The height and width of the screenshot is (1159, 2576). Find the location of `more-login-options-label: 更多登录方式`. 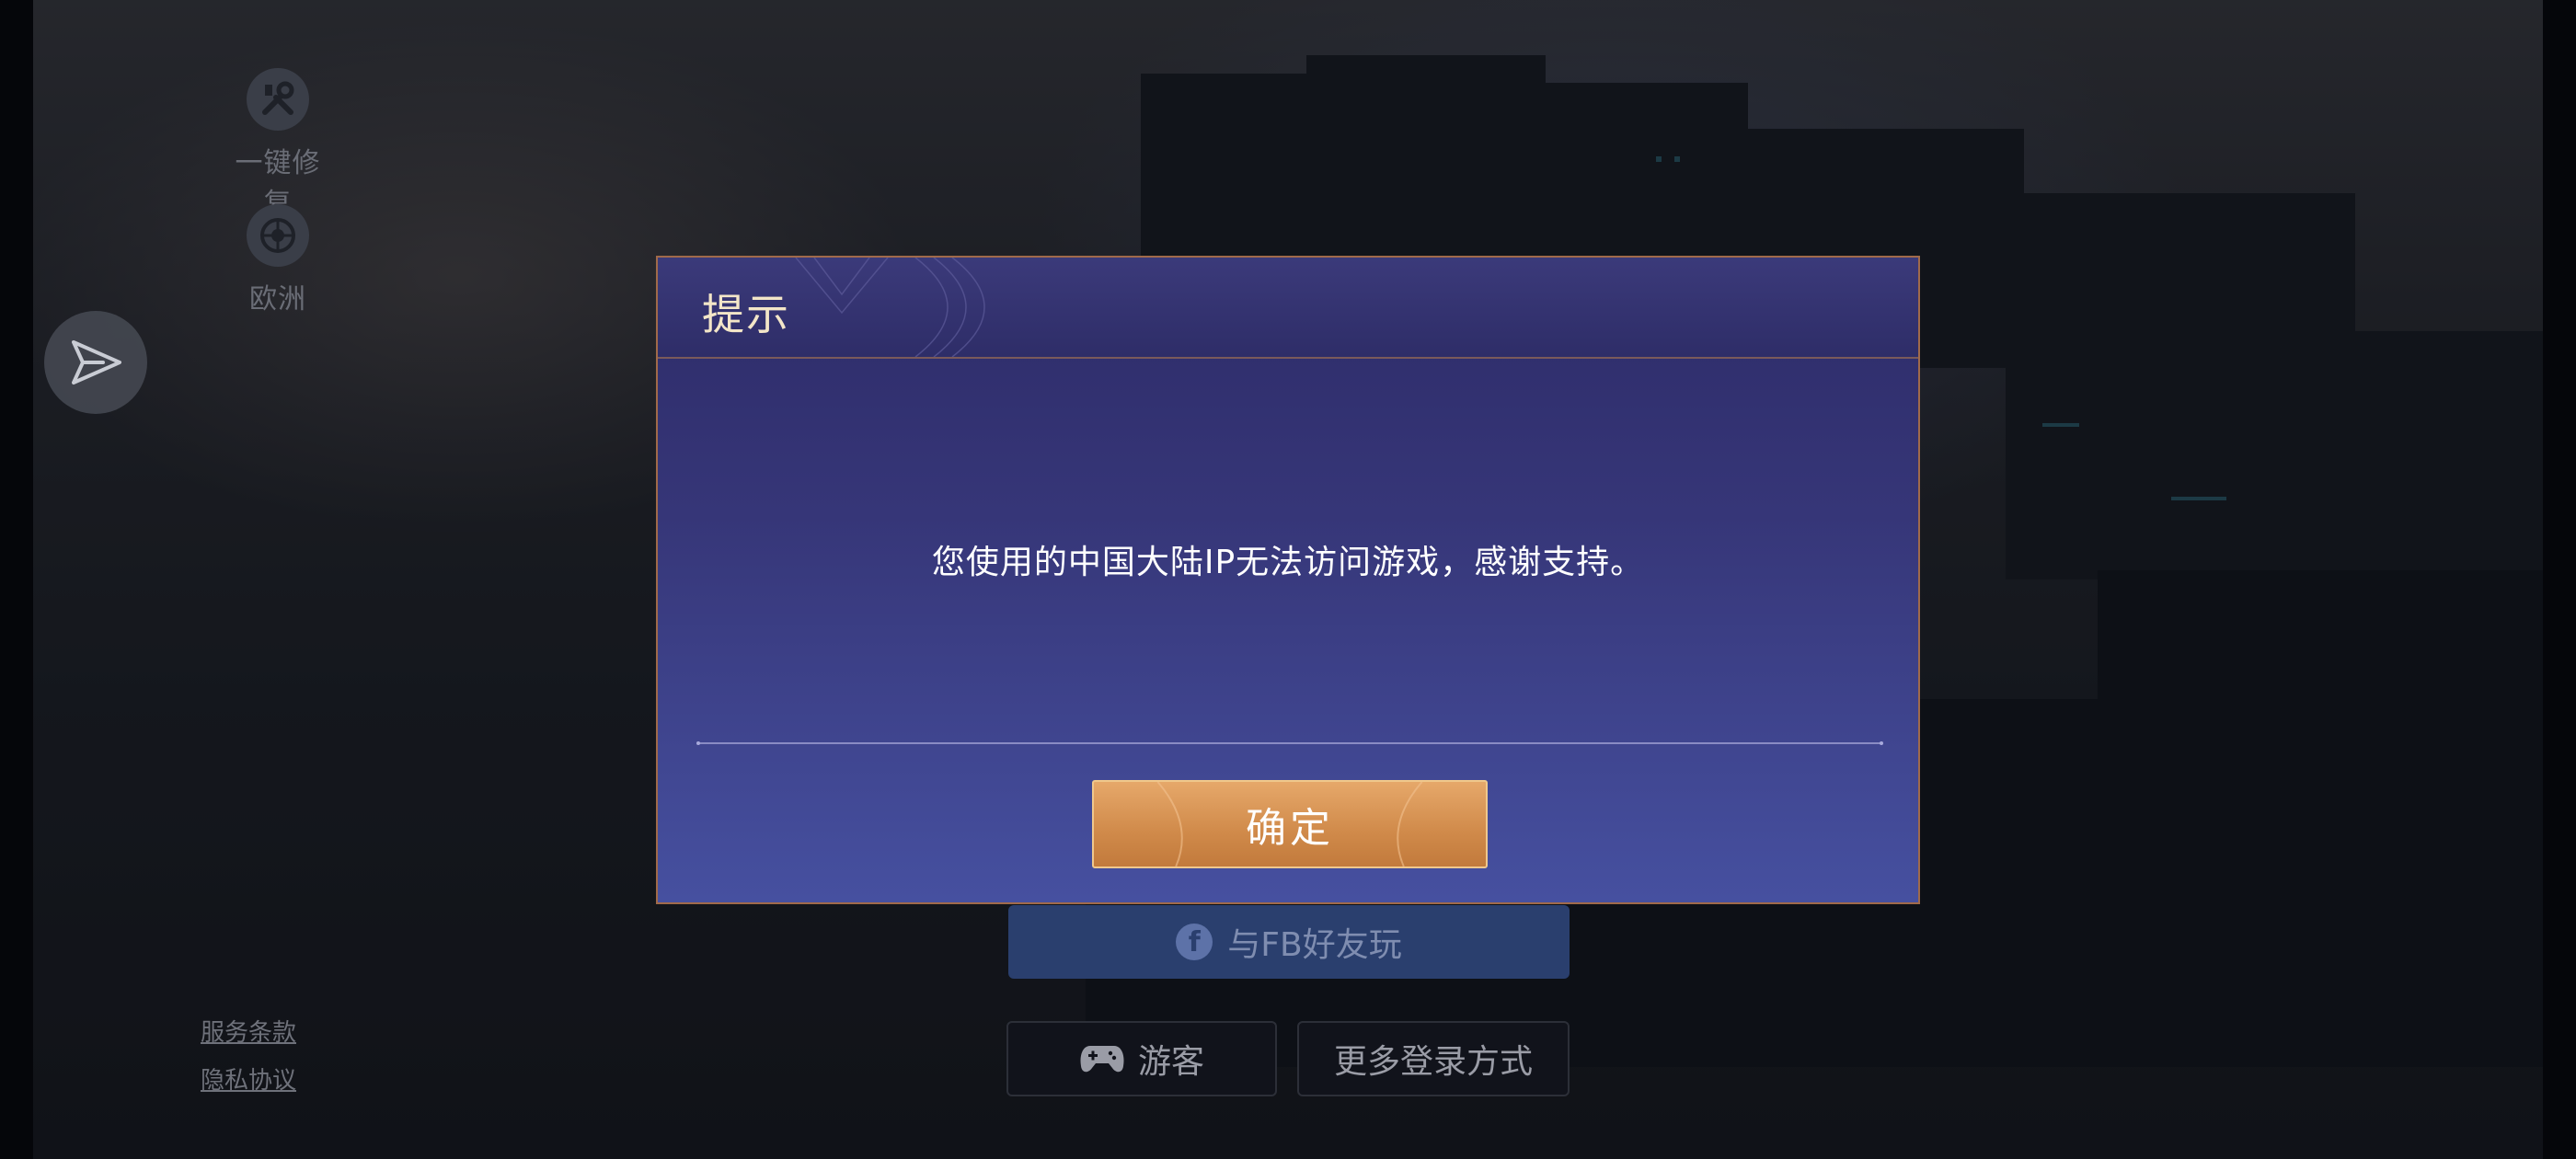

more-login-options-label: 更多登录方式 is located at coordinates (1433, 1062).